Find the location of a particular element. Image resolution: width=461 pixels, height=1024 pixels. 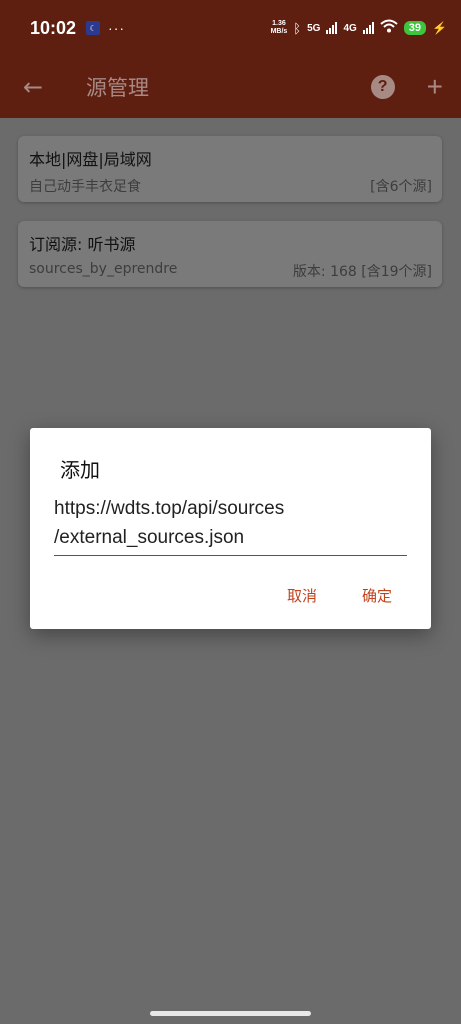

notification-app-icon: ☾ is located at coordinates (93, 28).